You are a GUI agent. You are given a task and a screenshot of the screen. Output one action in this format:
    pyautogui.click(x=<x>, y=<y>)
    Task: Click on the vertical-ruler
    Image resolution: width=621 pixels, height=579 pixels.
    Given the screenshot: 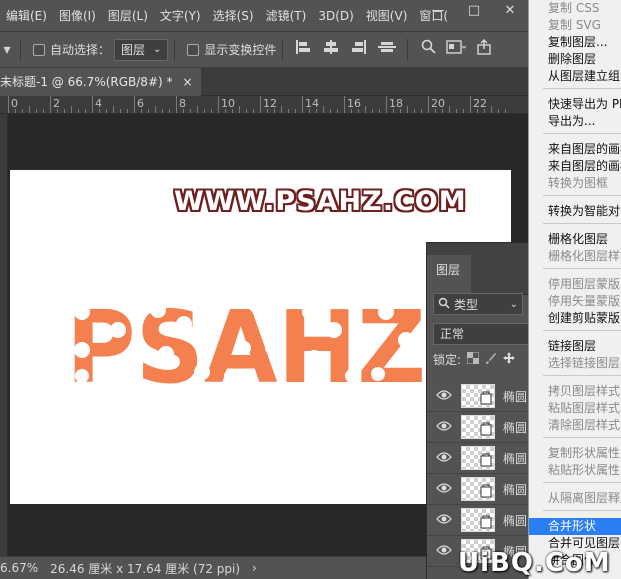 What is the action you would take?
    pyautogui.click(x=4, y=335)
    